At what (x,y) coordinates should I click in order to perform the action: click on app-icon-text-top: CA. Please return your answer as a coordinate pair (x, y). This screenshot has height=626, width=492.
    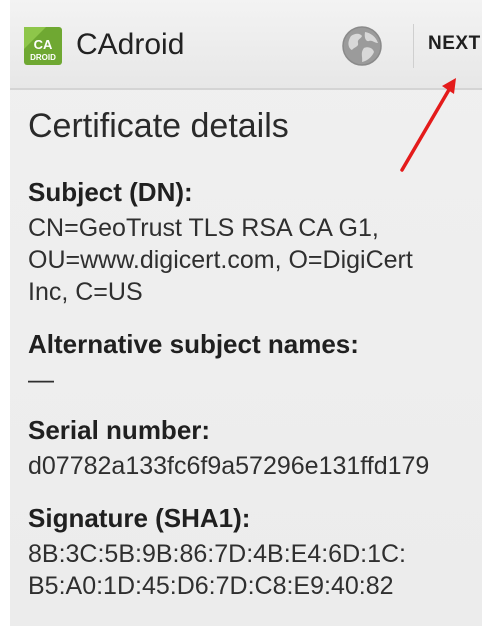
    Looking at the image, I should click on (43, 44).